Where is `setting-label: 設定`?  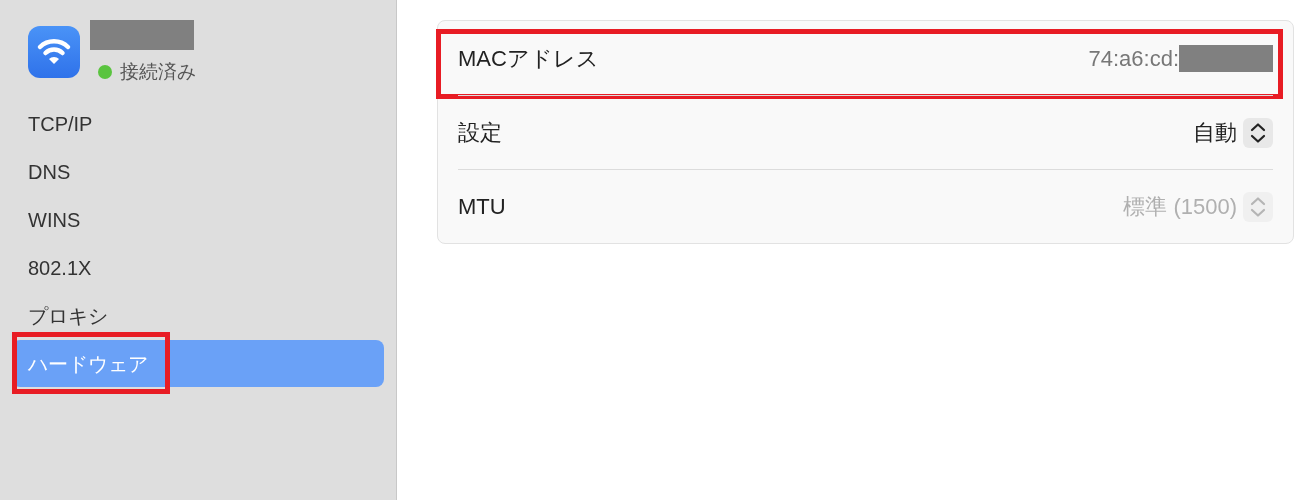
setting-label: 設定 is located at coordinates (480, 133).